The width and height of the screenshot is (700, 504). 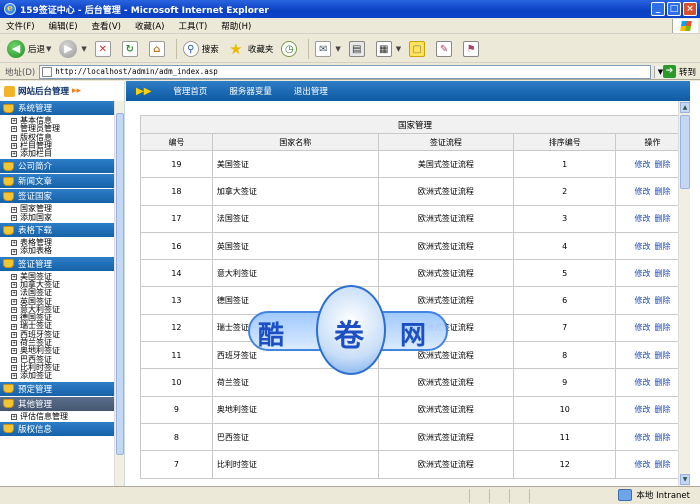 I want to click on cell-country-name: 奥地利签证, so click(x=295, y=409).